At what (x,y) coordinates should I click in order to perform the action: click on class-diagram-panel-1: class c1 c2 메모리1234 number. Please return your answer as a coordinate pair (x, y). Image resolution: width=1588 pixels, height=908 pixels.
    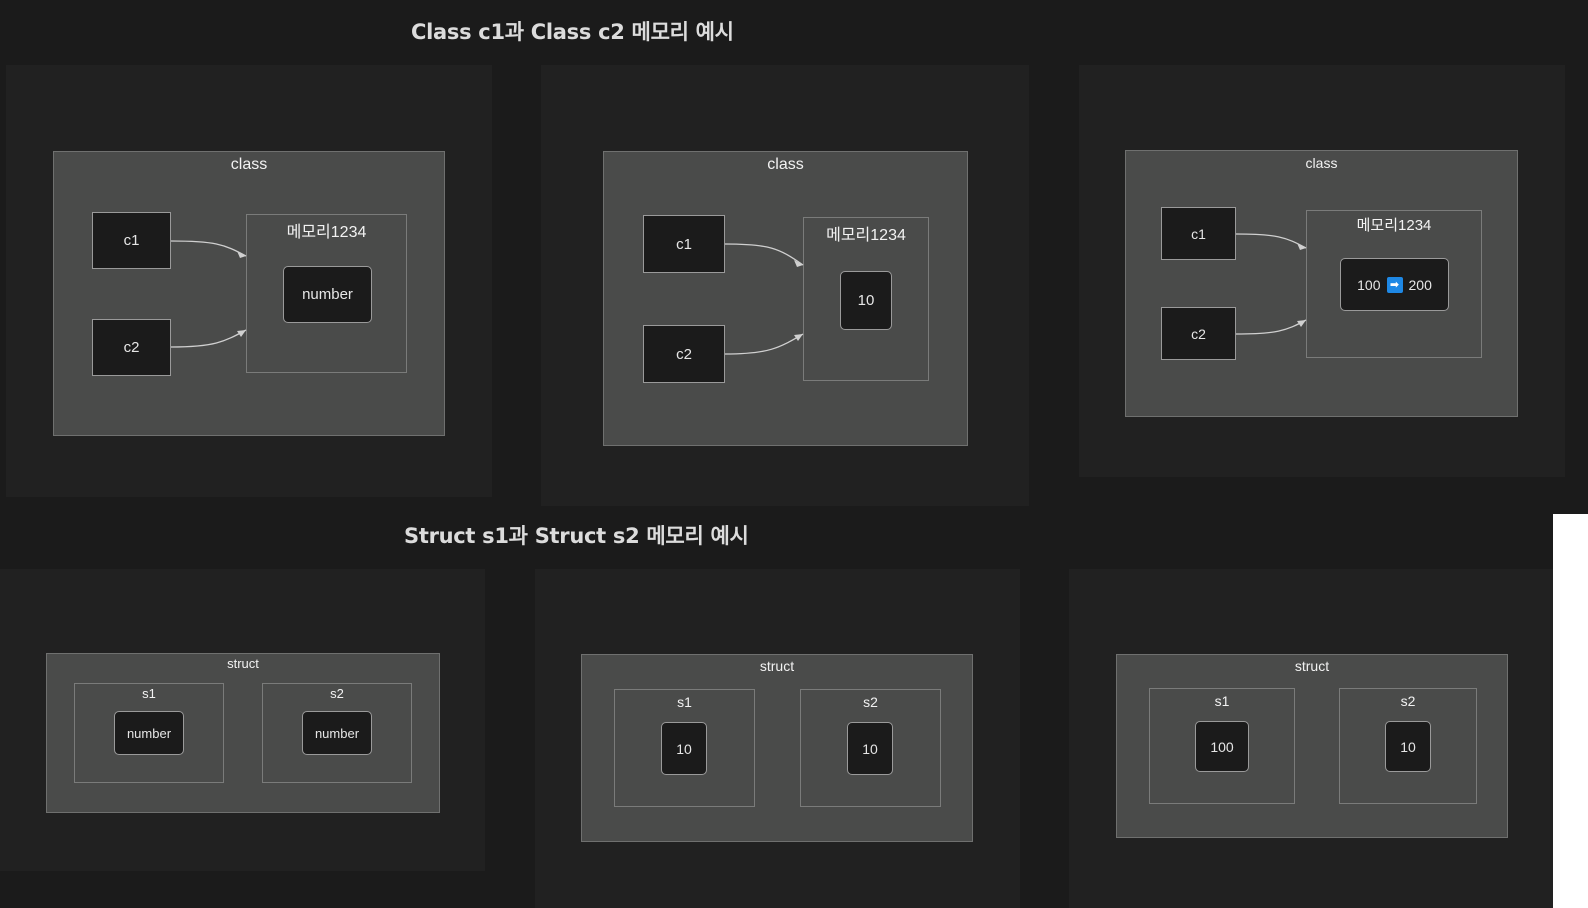
    Looking at the image, I should click on (249, 281).